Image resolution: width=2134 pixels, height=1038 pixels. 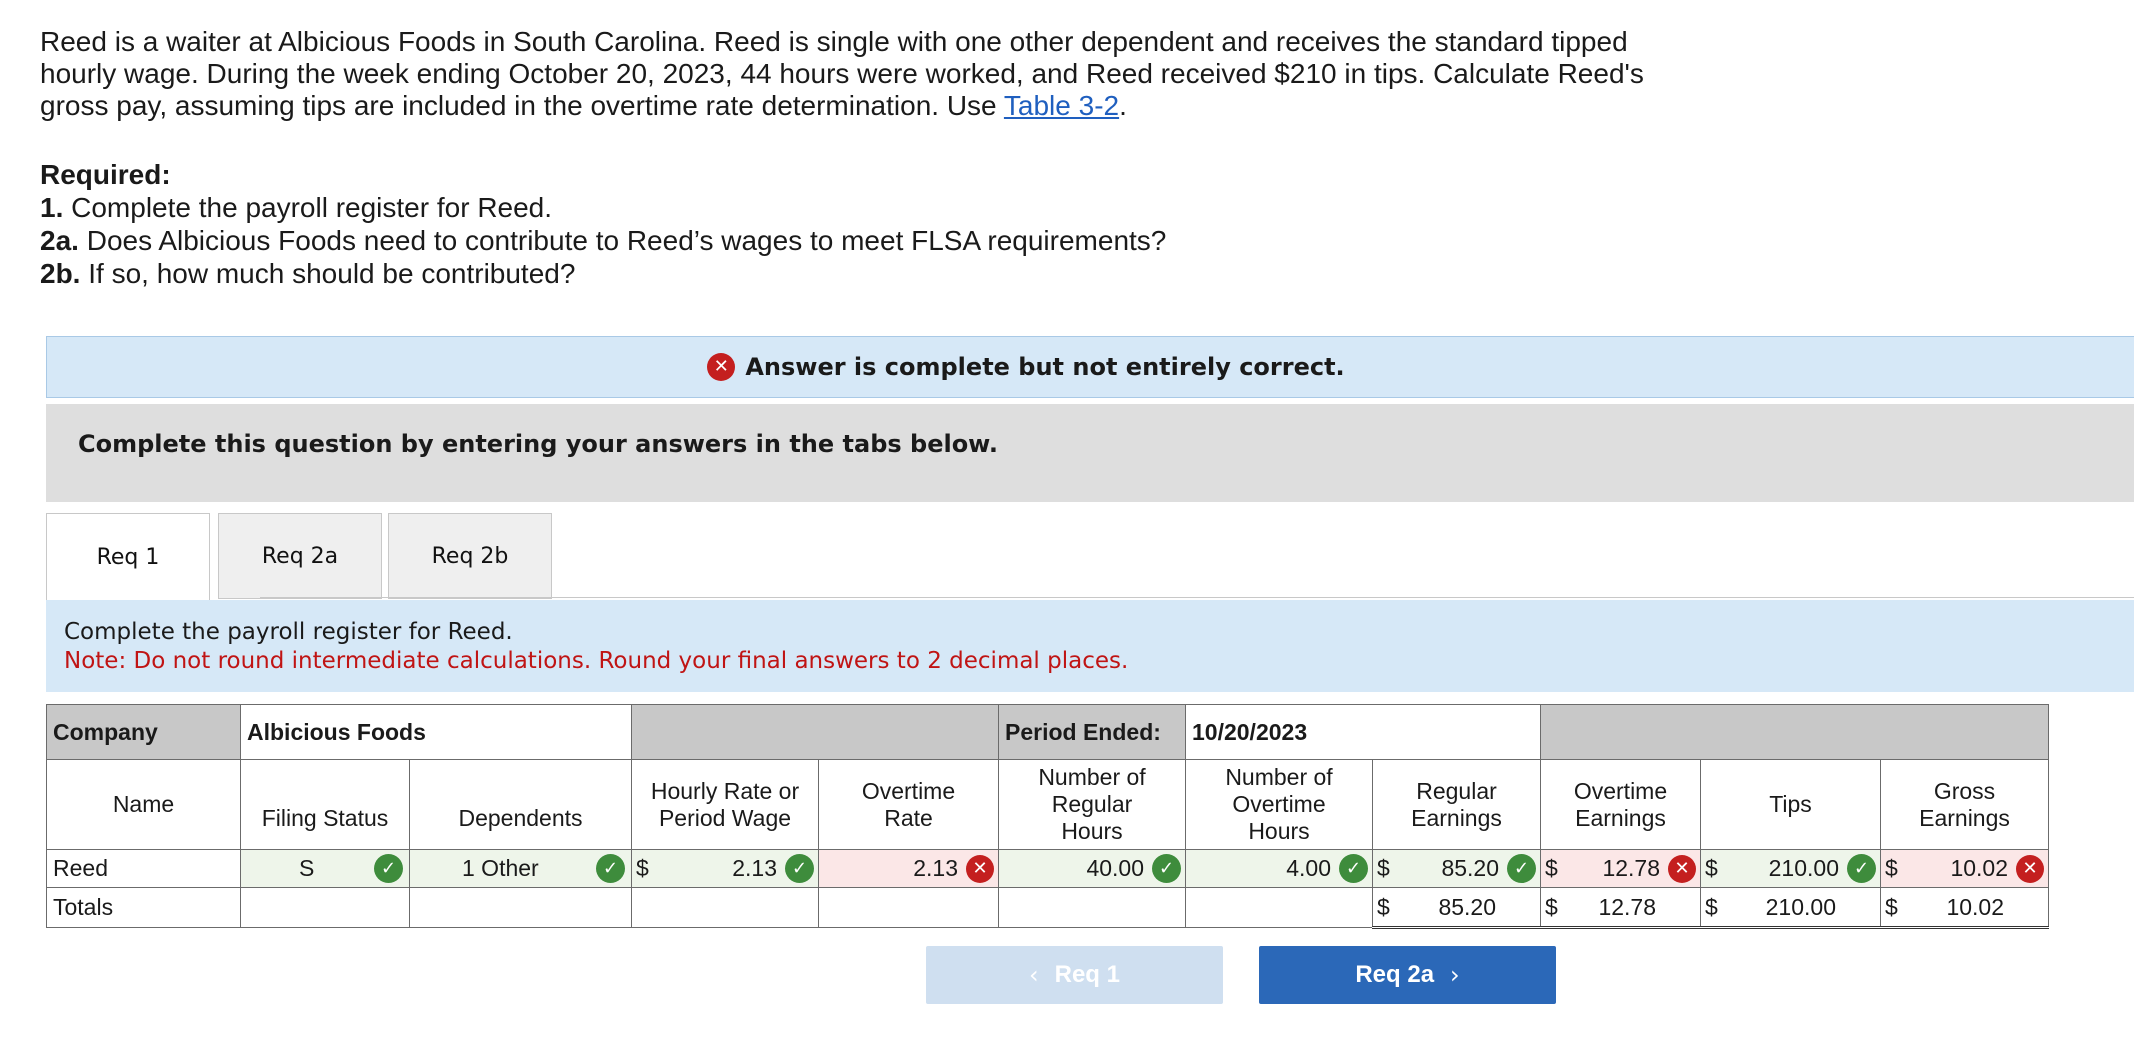 What do you see at coordinates (1631, 868) in the screenshot?
I see `overtime-earnings-value: 12.78` at bounding box center [1631, 868].